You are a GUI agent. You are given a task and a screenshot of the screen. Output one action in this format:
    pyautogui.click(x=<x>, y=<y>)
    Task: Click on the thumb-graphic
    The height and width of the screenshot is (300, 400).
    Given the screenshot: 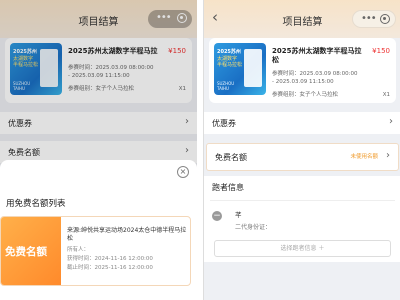 What is the action you would take?
    pyautogui.click(x=253, y=68)
    